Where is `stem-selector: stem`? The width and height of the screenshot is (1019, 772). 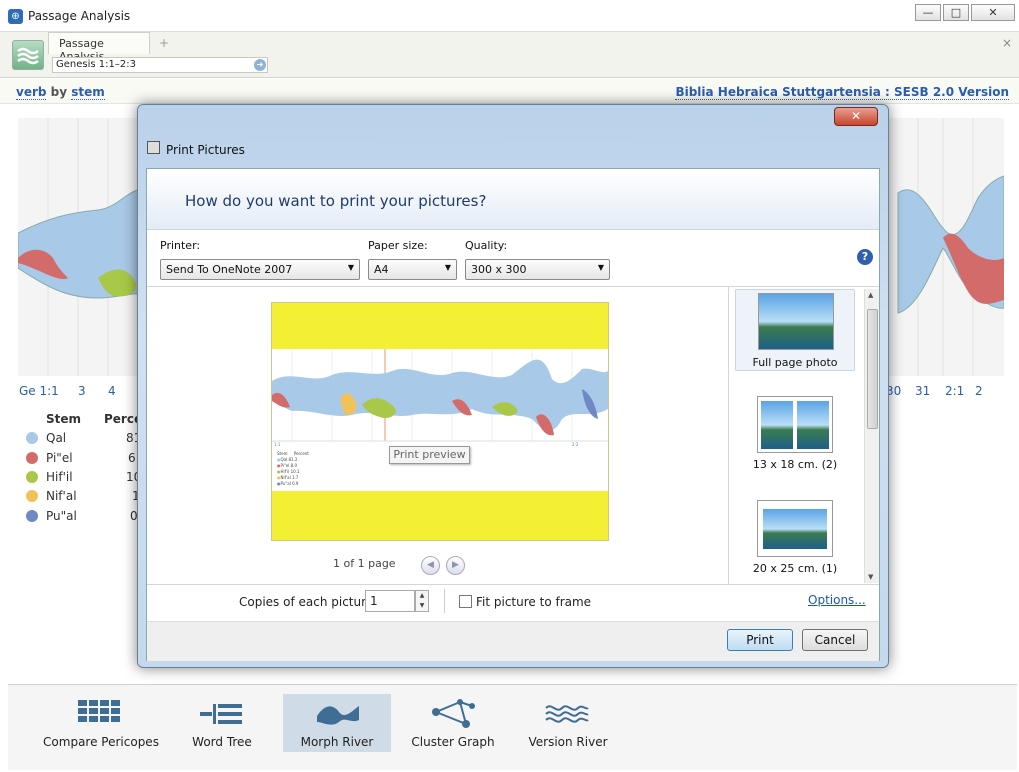 stem-selector: stem is located at coordinates (88, 92).